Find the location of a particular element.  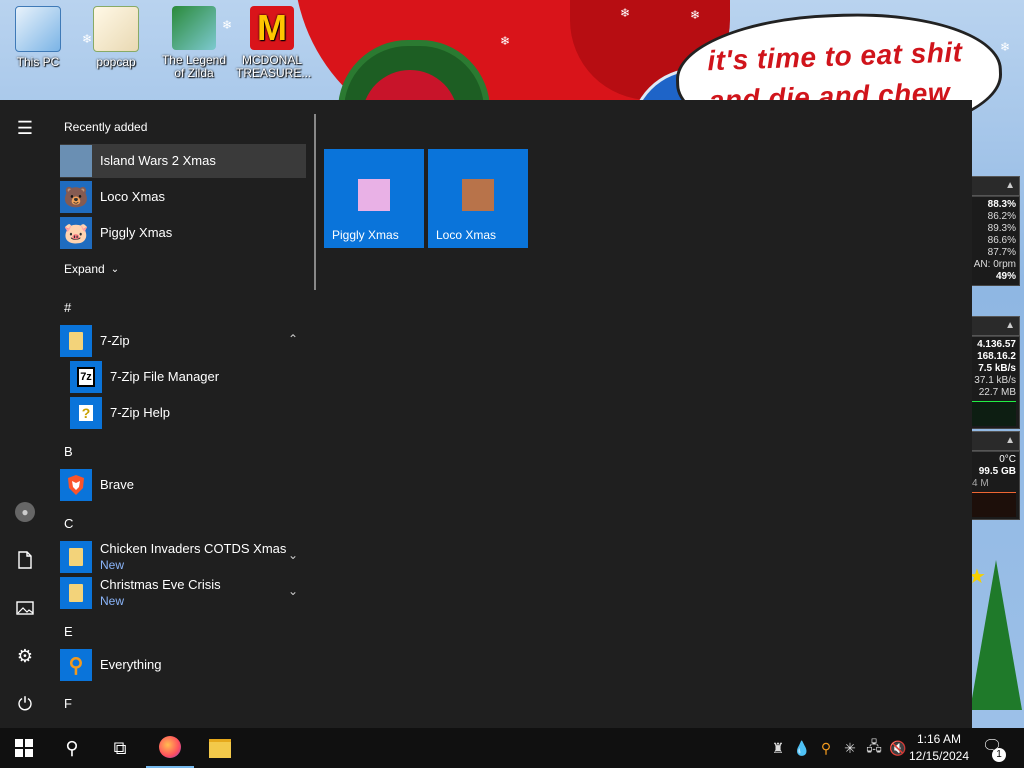

desktop-icon-popcap: popcap is located at coordinates (116, 37).